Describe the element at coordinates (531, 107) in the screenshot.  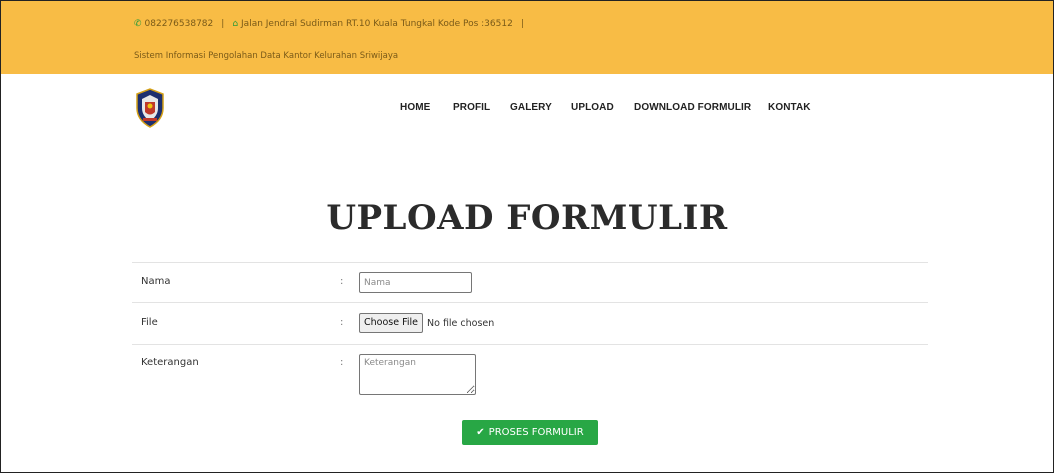
I see `nav-item-galery: GALERY` at that location.